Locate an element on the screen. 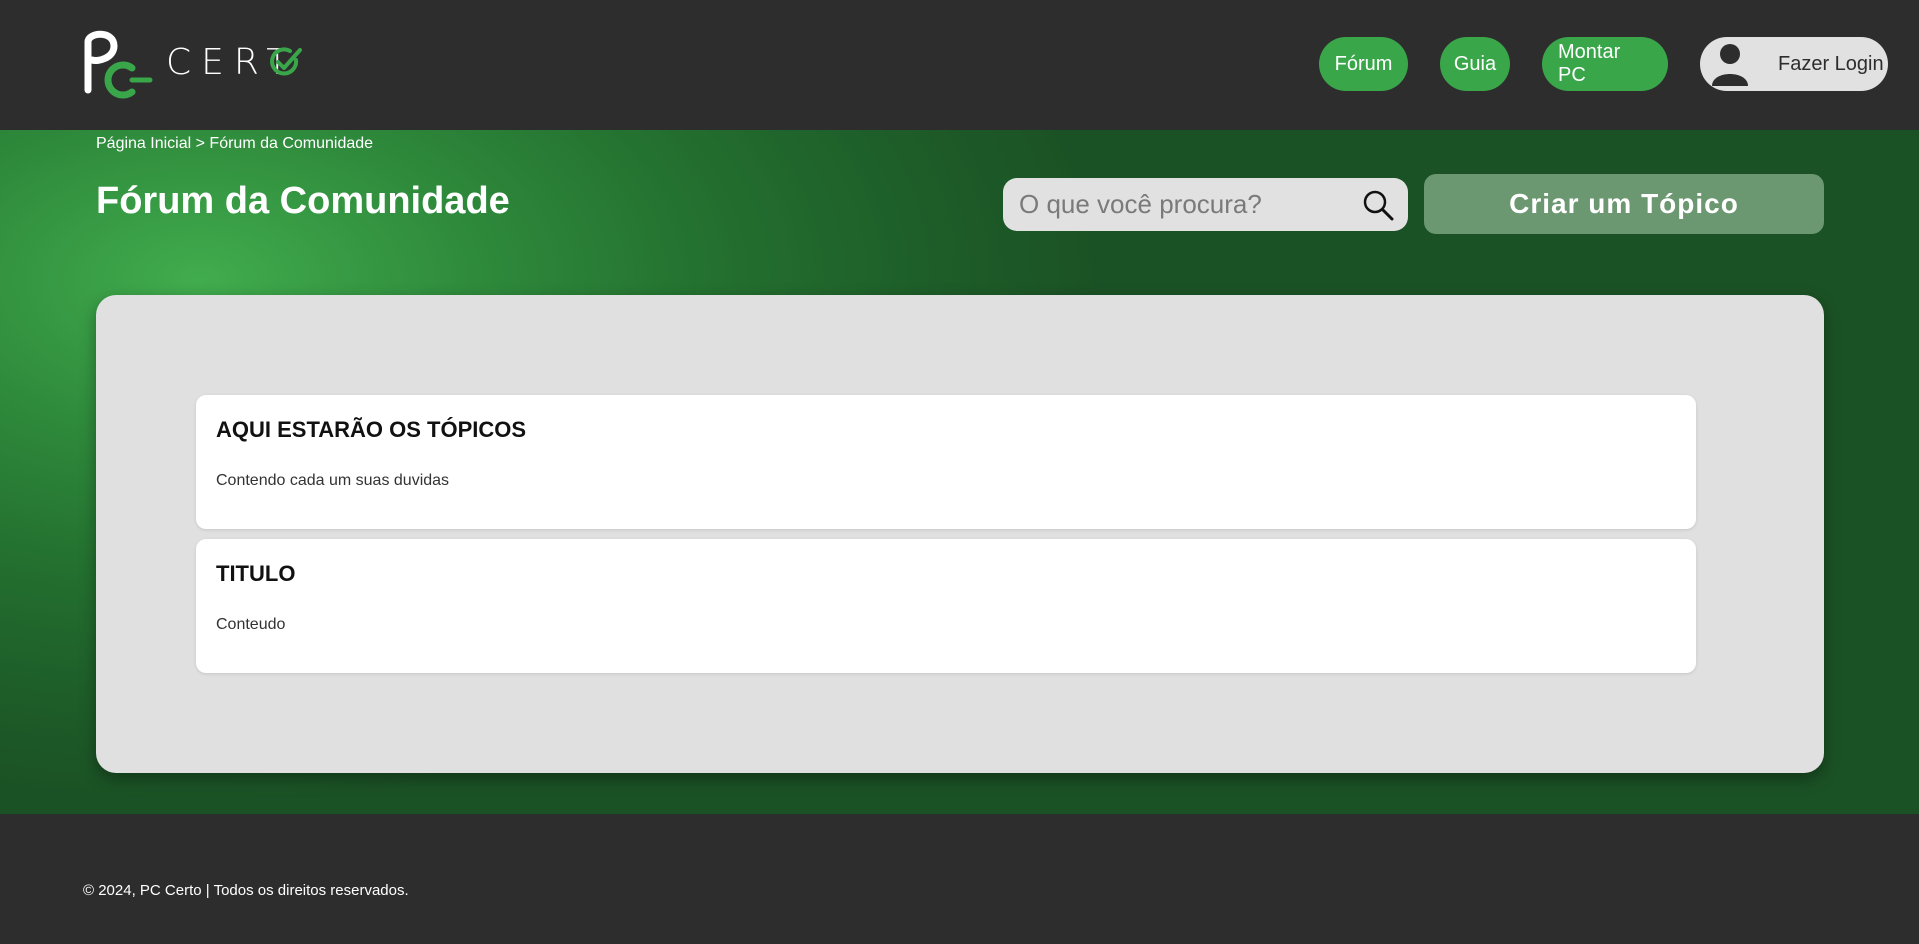 This screenshot has height=944, width=1919. breadcrumb-current: Fórum da Comunidade is located at coordinates (291, 143).